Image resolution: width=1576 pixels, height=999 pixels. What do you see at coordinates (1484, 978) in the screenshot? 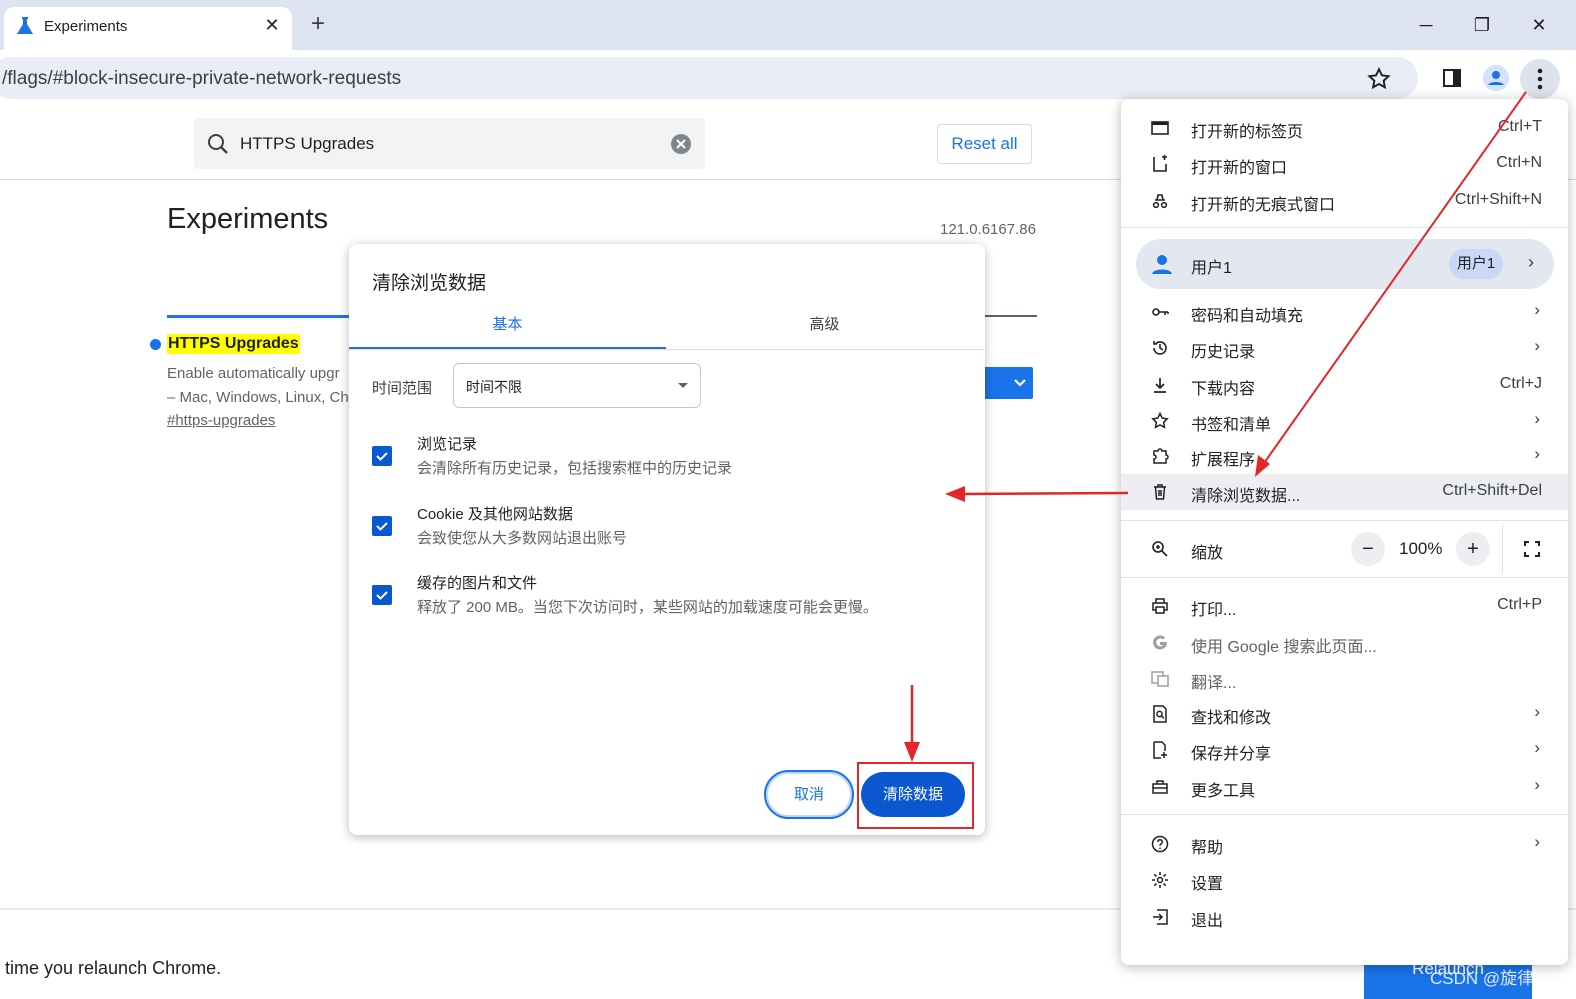
I see `watermark: CSDN @旋律.` at bounding box center [1484, 978].